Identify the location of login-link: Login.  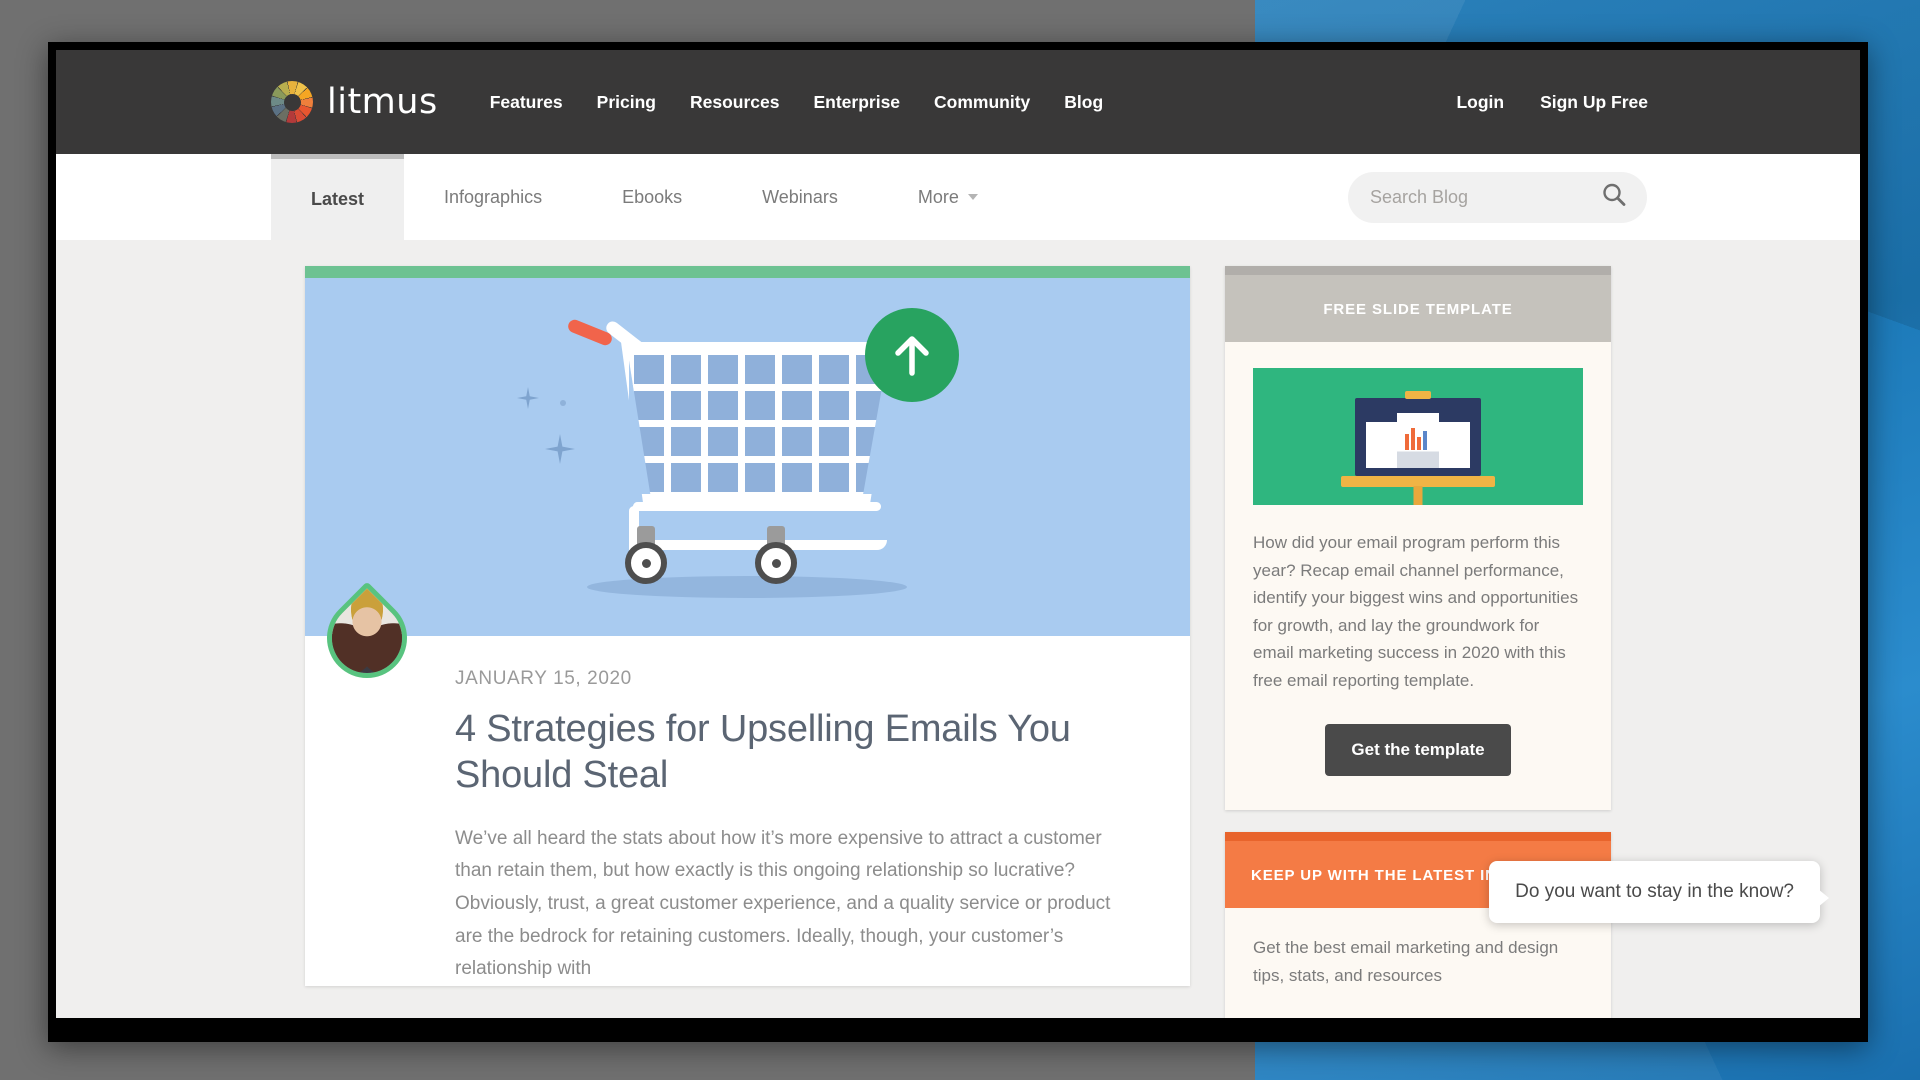
(1480, 102).